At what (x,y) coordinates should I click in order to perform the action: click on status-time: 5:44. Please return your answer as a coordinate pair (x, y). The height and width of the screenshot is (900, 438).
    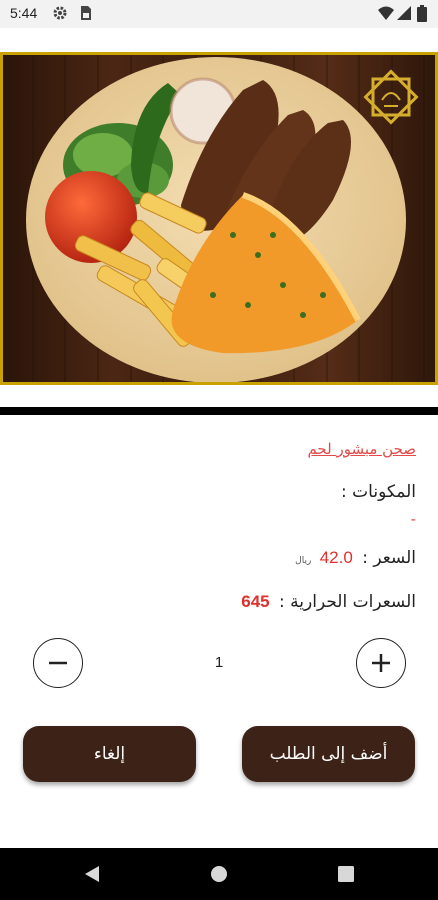
    Looking at the image, I should click on (24, 13).